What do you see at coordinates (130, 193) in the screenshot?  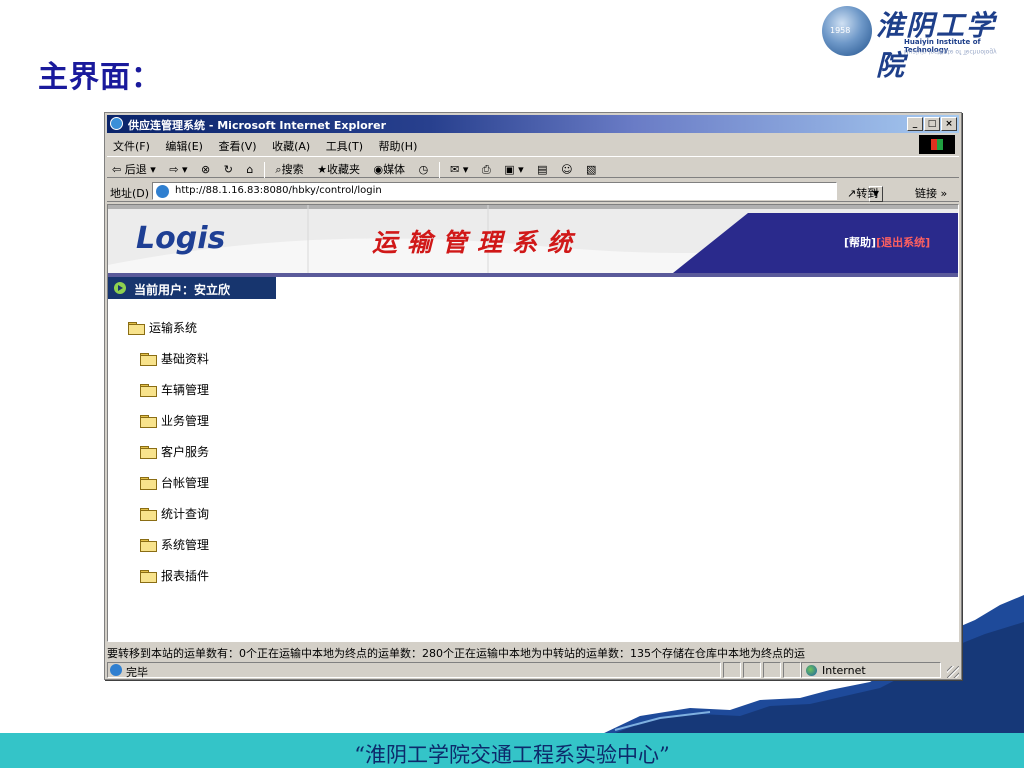 I see `address-label: 地址(D)` at bounding box center [130, 193].